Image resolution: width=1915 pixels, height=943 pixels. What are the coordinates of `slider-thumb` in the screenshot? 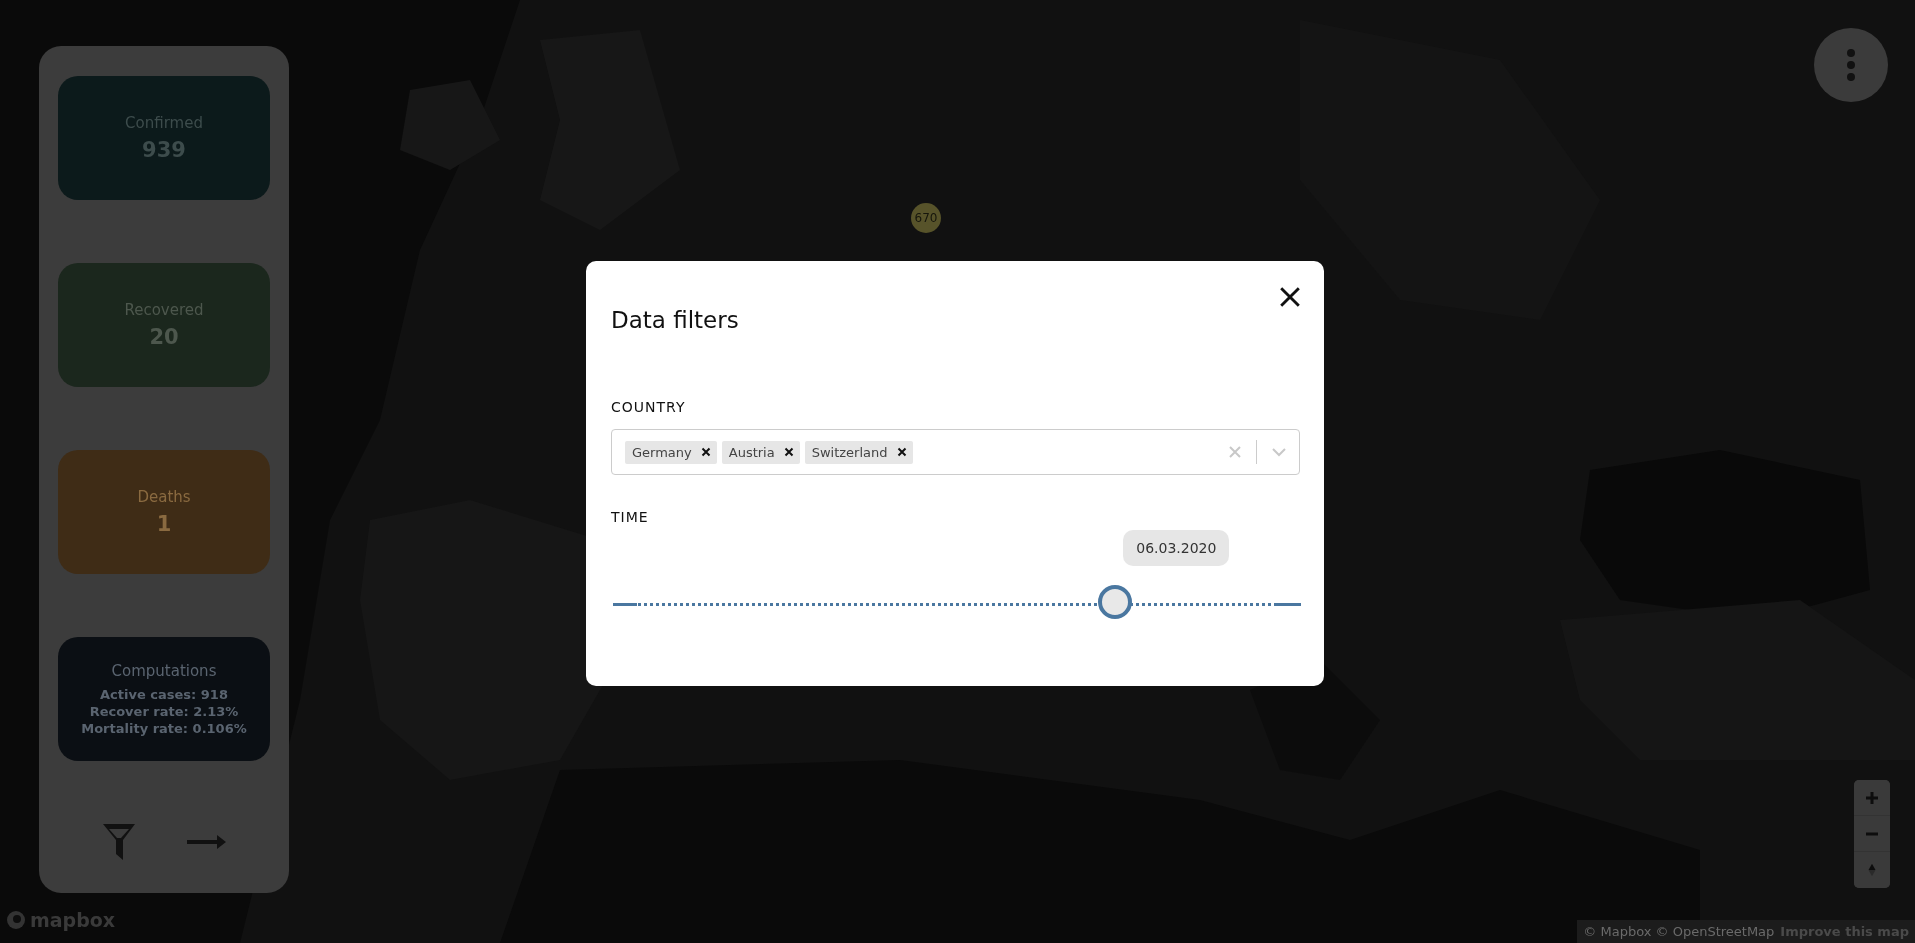 It's located at (1115, 602).